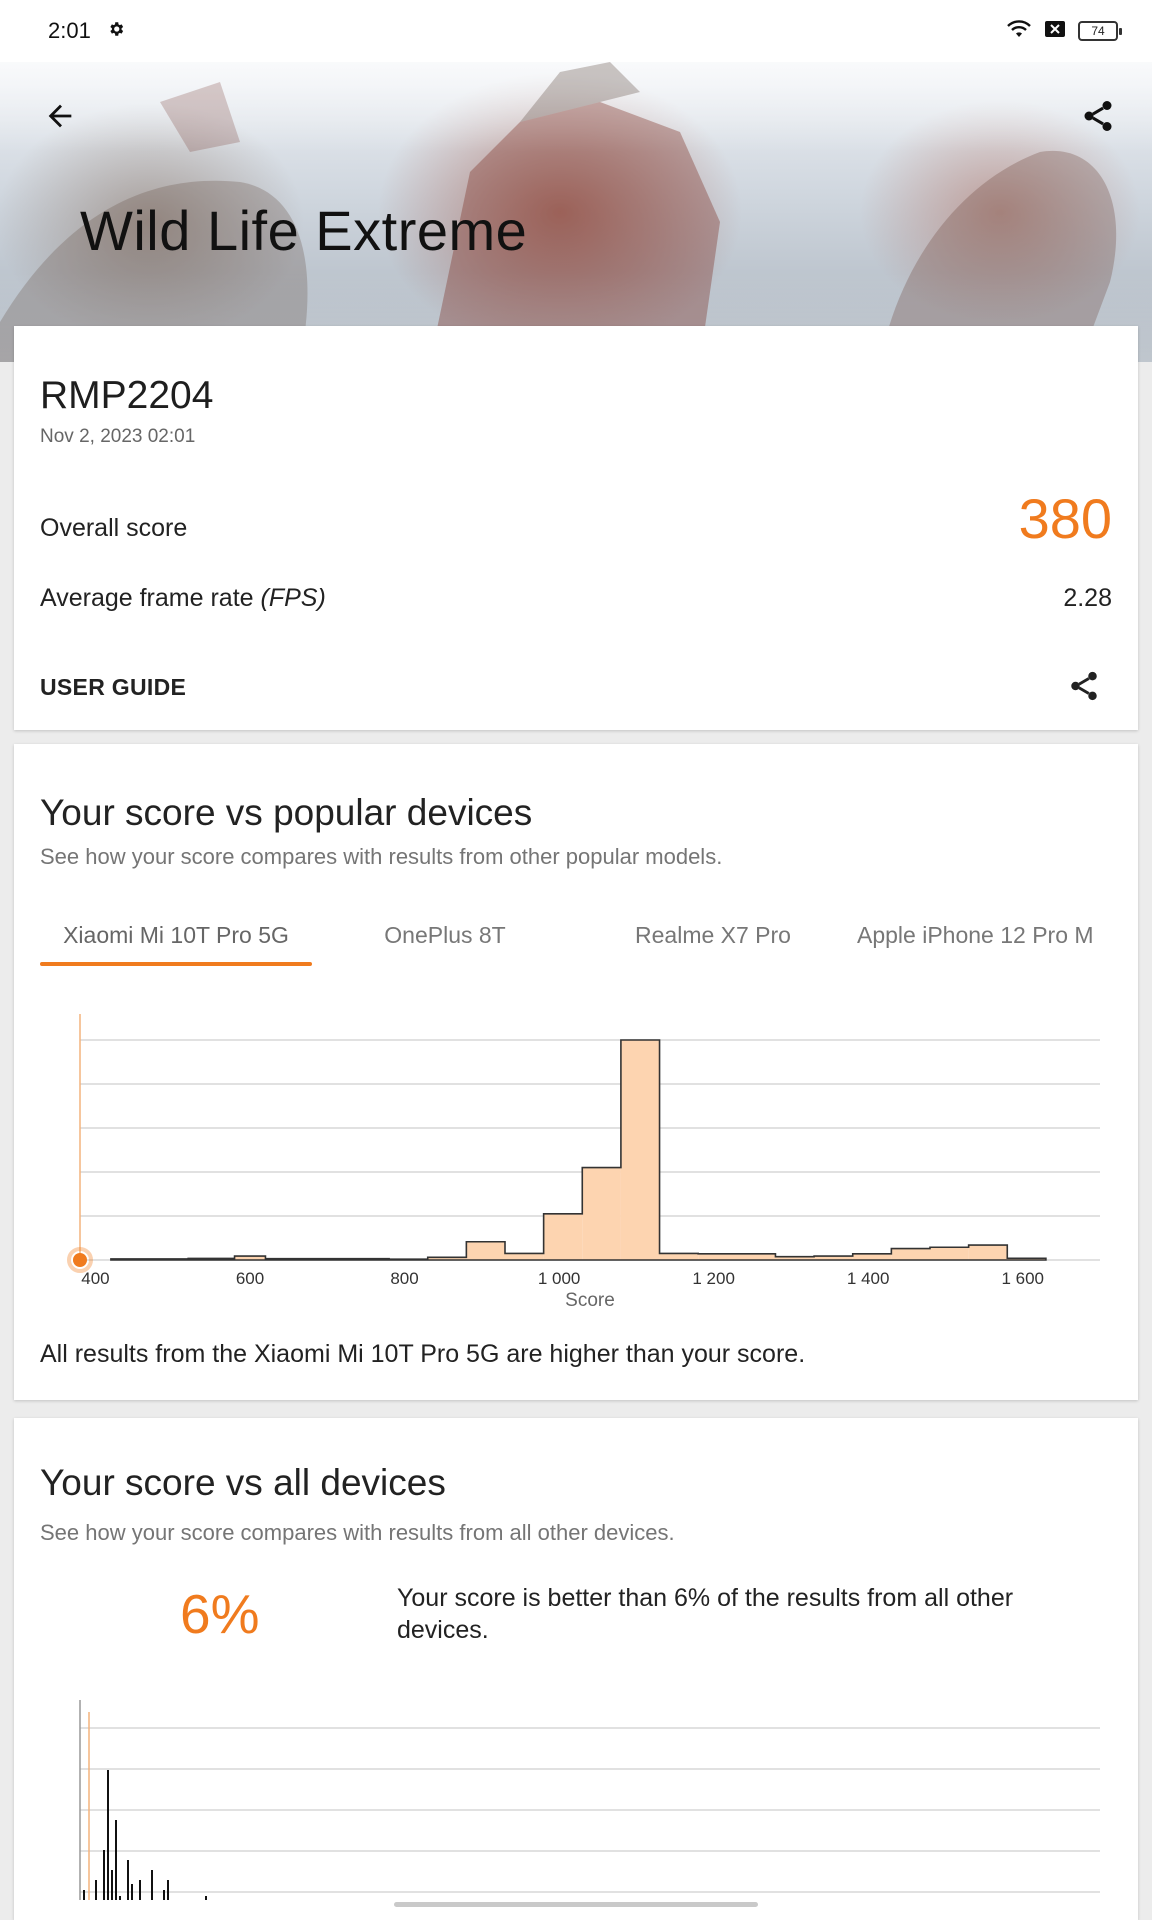  Describe the element at coordinates (243, 1482) in the screenshot. I see `all-section-title: Your score vs all devices` at that location.